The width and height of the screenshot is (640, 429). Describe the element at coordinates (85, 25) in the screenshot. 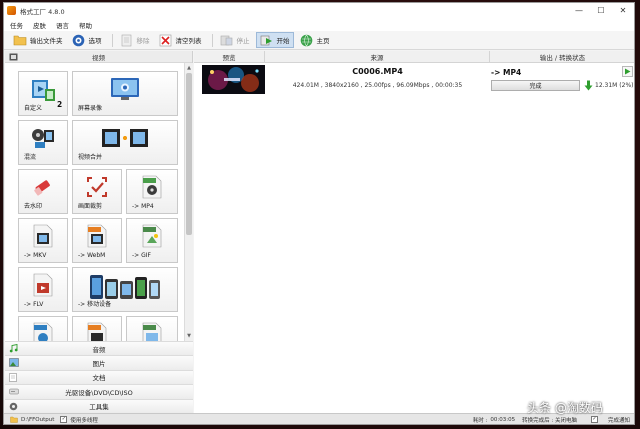

I see `menu-help: 帮助` at that location.